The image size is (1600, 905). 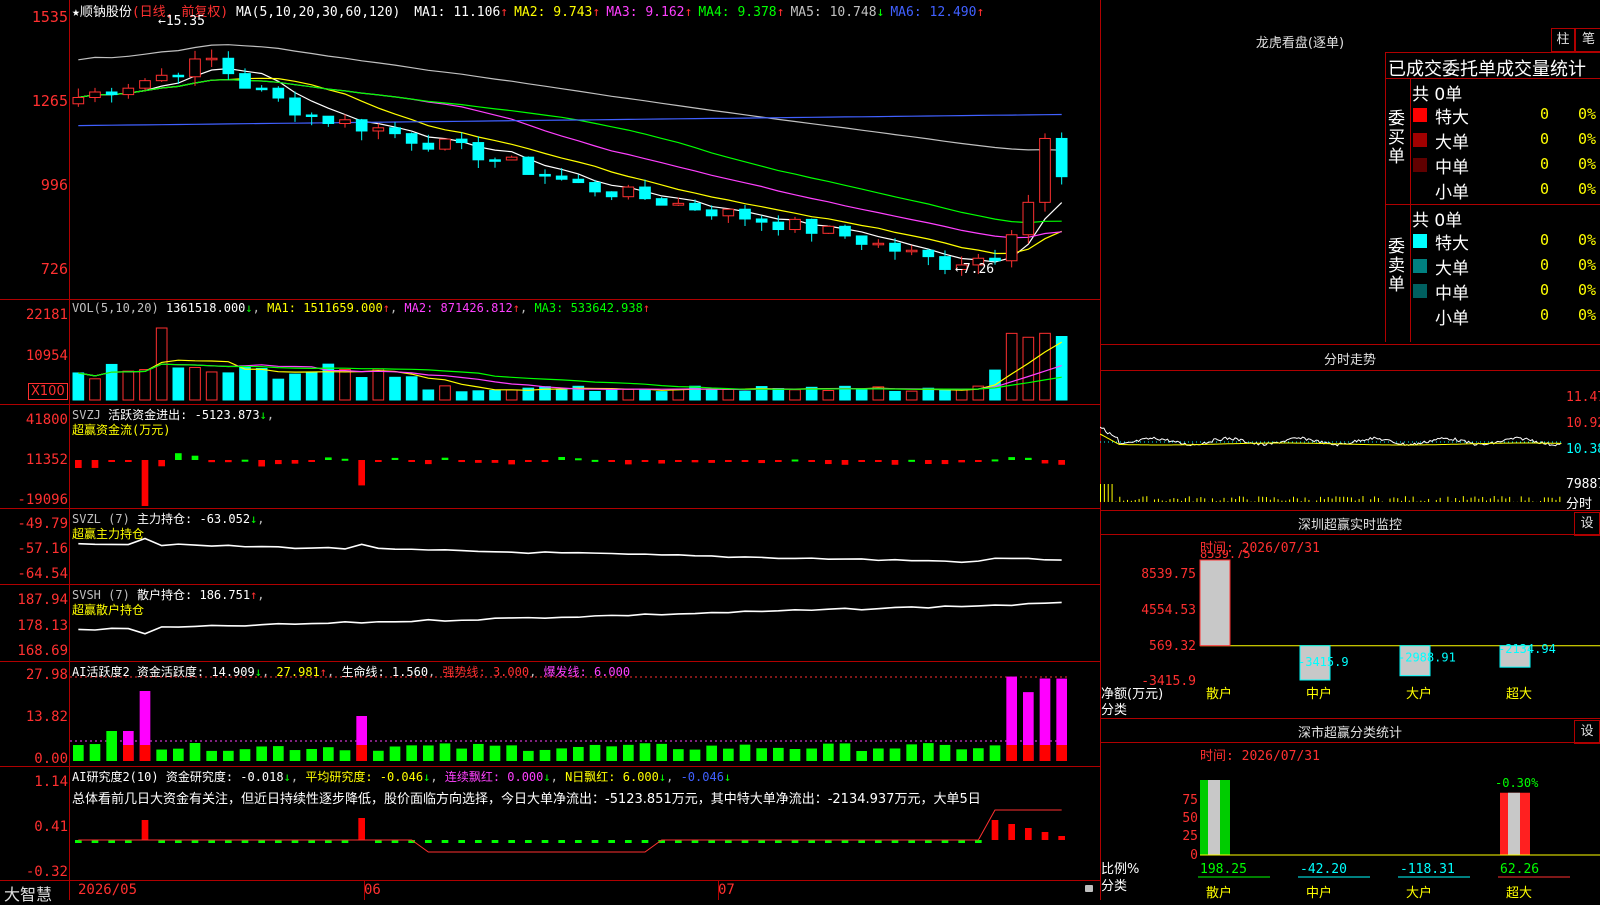 What do you see at coordinates (585, 839) in the screenshot?
I see `ai2-chart` at bounding box center [585, 839].